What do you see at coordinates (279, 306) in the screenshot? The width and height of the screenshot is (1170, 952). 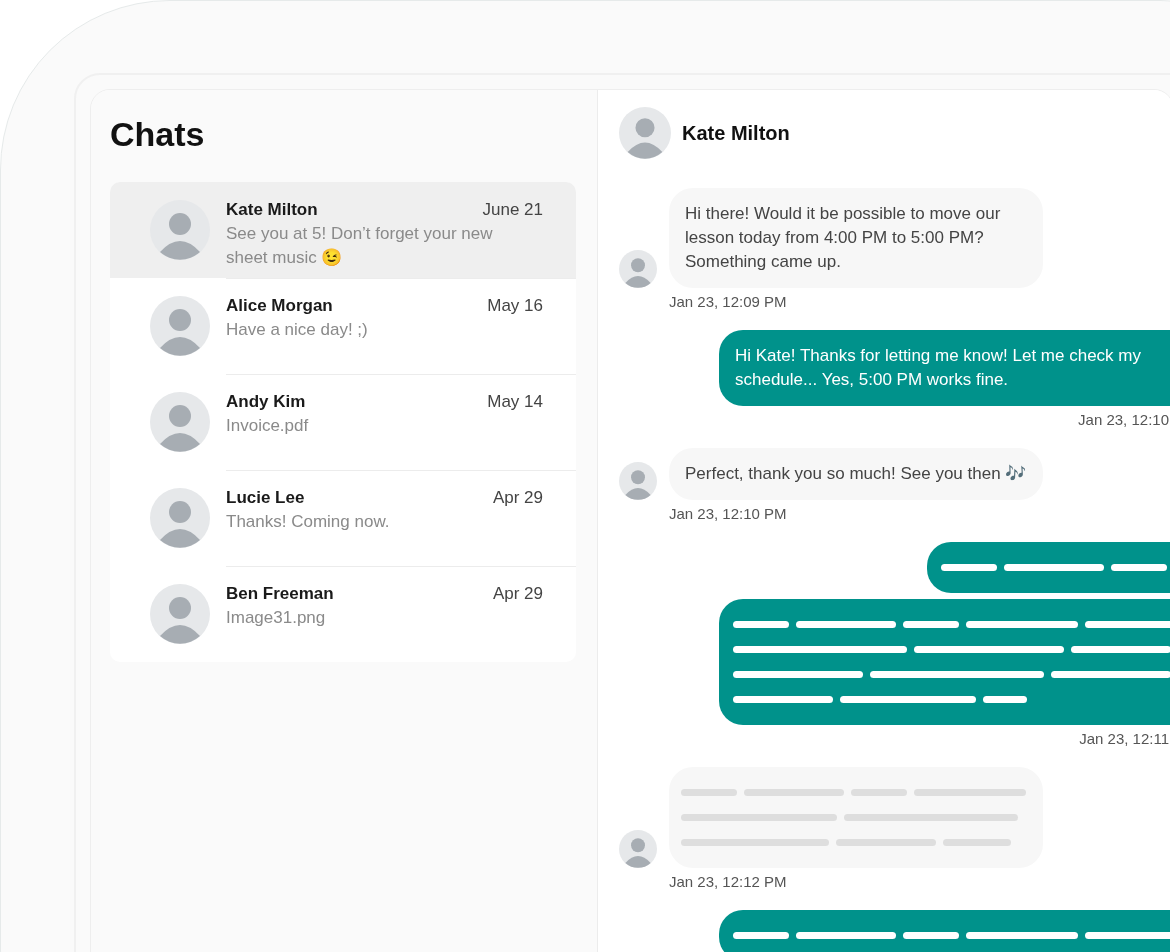 I see `contact-name: Alice Morgan` at bounding box center [279, 306].